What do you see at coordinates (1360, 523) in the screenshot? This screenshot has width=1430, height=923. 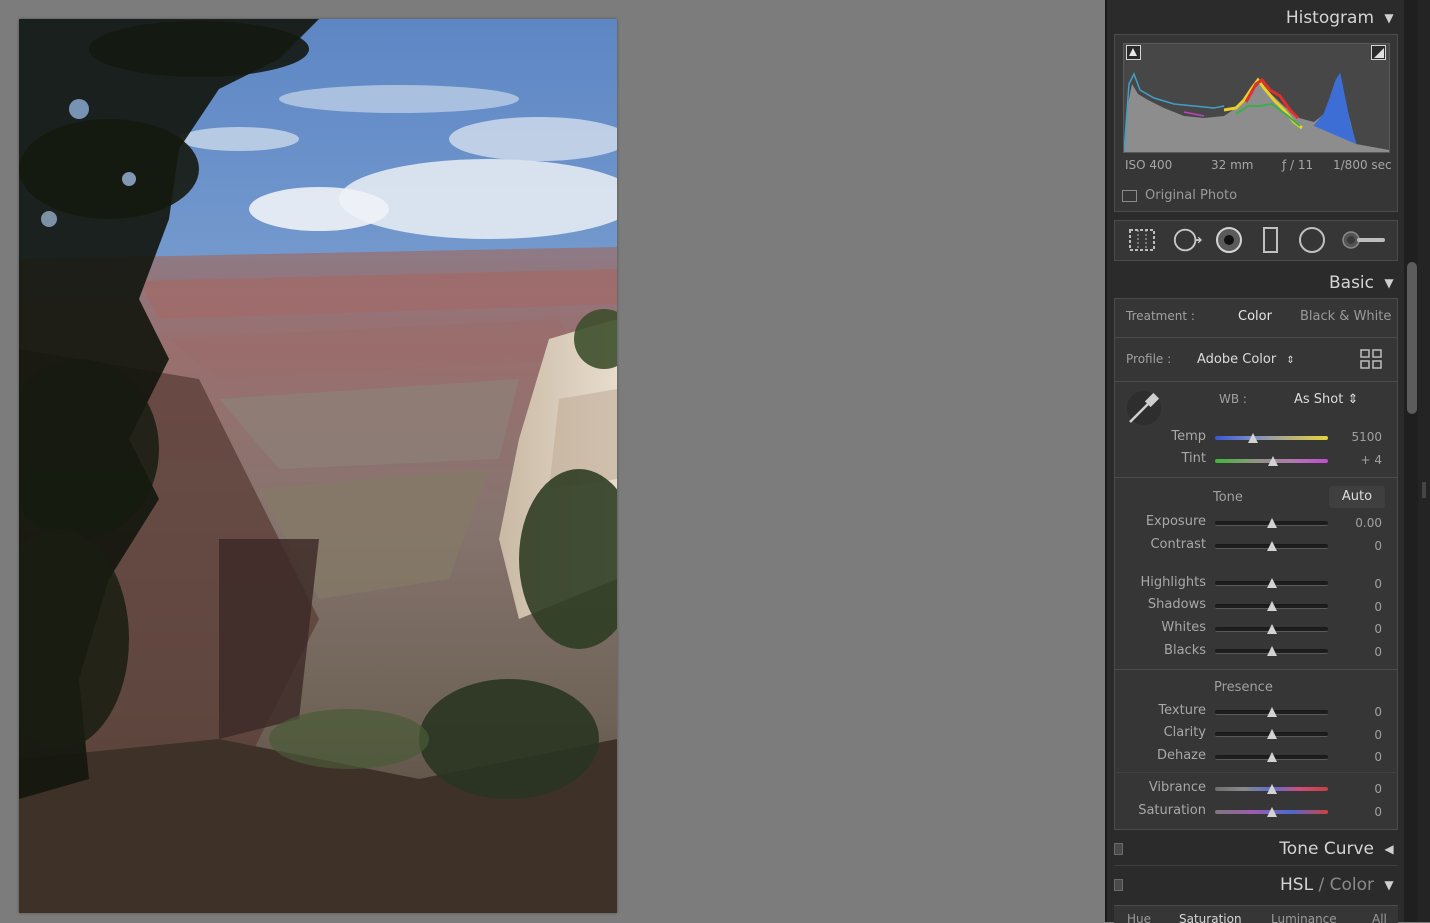 I see `exposure-value: 0.00` at bounding box center [1360, 523].